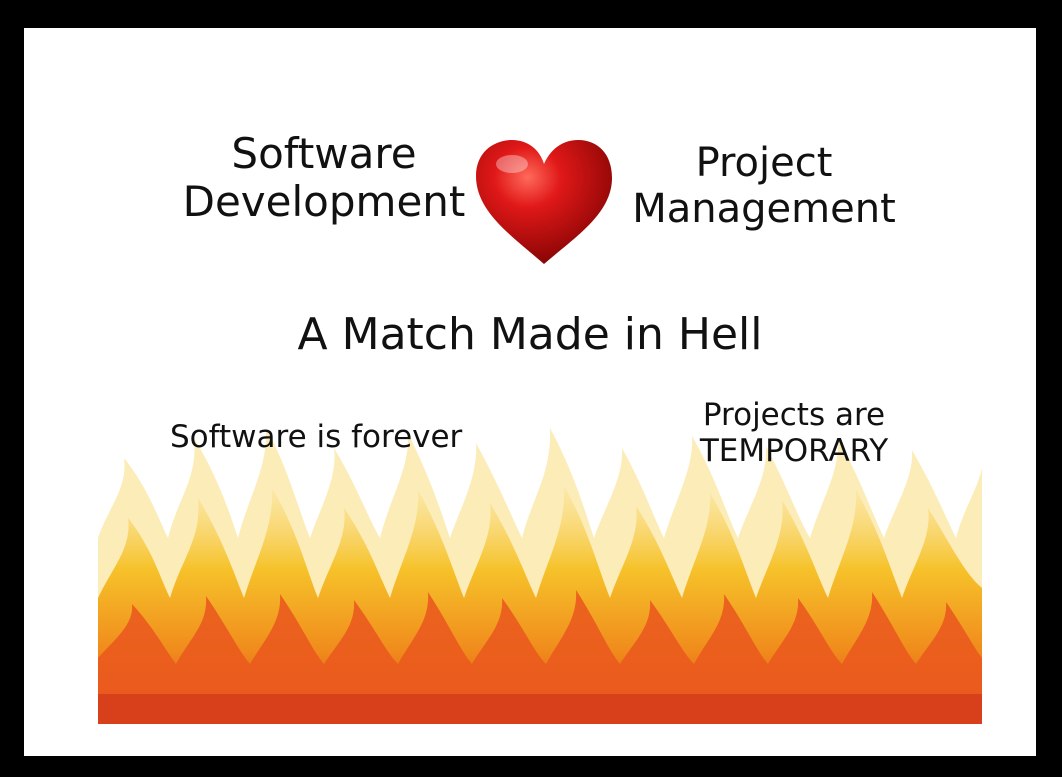 The image size is (1062, 777). Describe the element at coordinates (764, 209) in the screenshot. I see `right-title-line-2: Management` at that location.